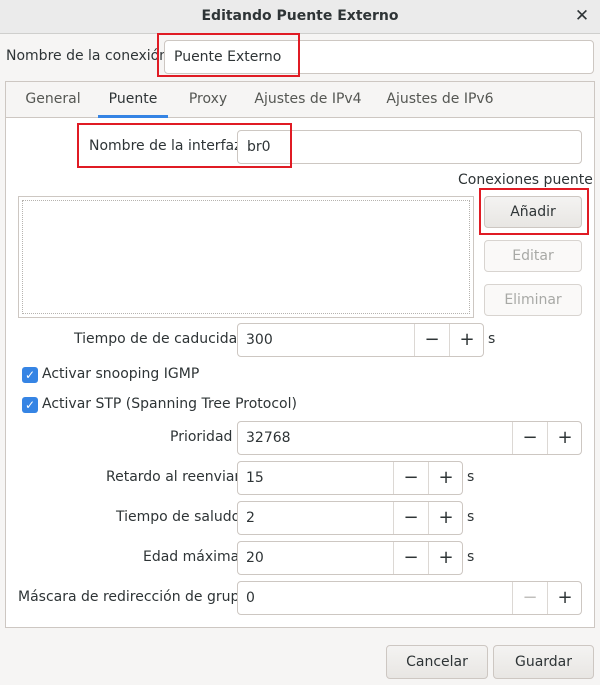  I want to click on close-icon: ✕, so click(582, 16).